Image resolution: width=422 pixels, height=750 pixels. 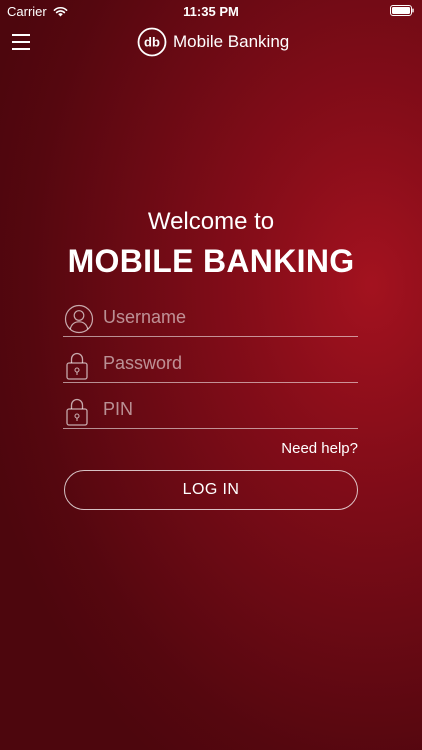 What do you see at coordinates (228, 317) in the screenshot?
I see `username-input` at bounding box center [228, 317].